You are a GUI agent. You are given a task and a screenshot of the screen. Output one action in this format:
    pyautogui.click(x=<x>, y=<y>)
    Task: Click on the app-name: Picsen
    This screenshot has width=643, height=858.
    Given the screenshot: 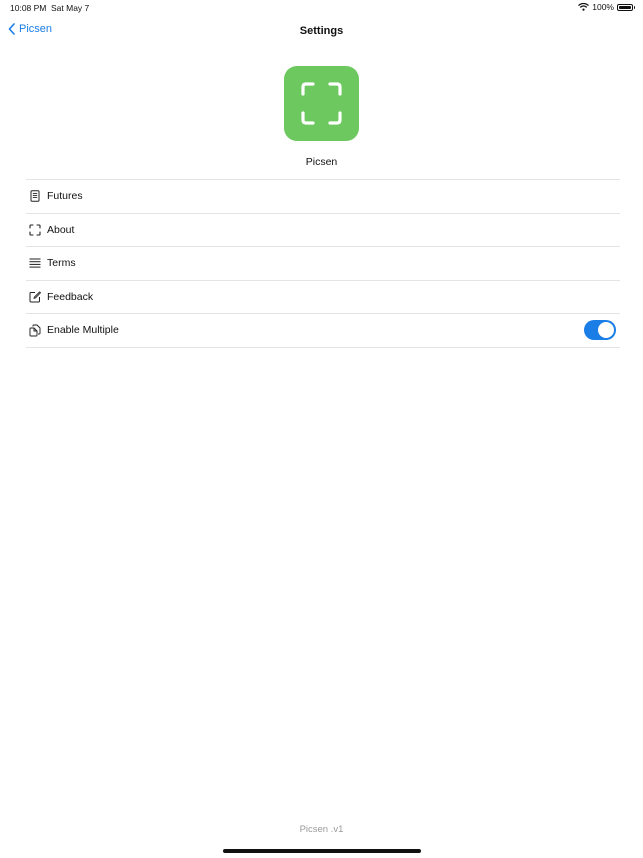 What is the action you would take?
    pyautogui.click(x=321, y=162)
    